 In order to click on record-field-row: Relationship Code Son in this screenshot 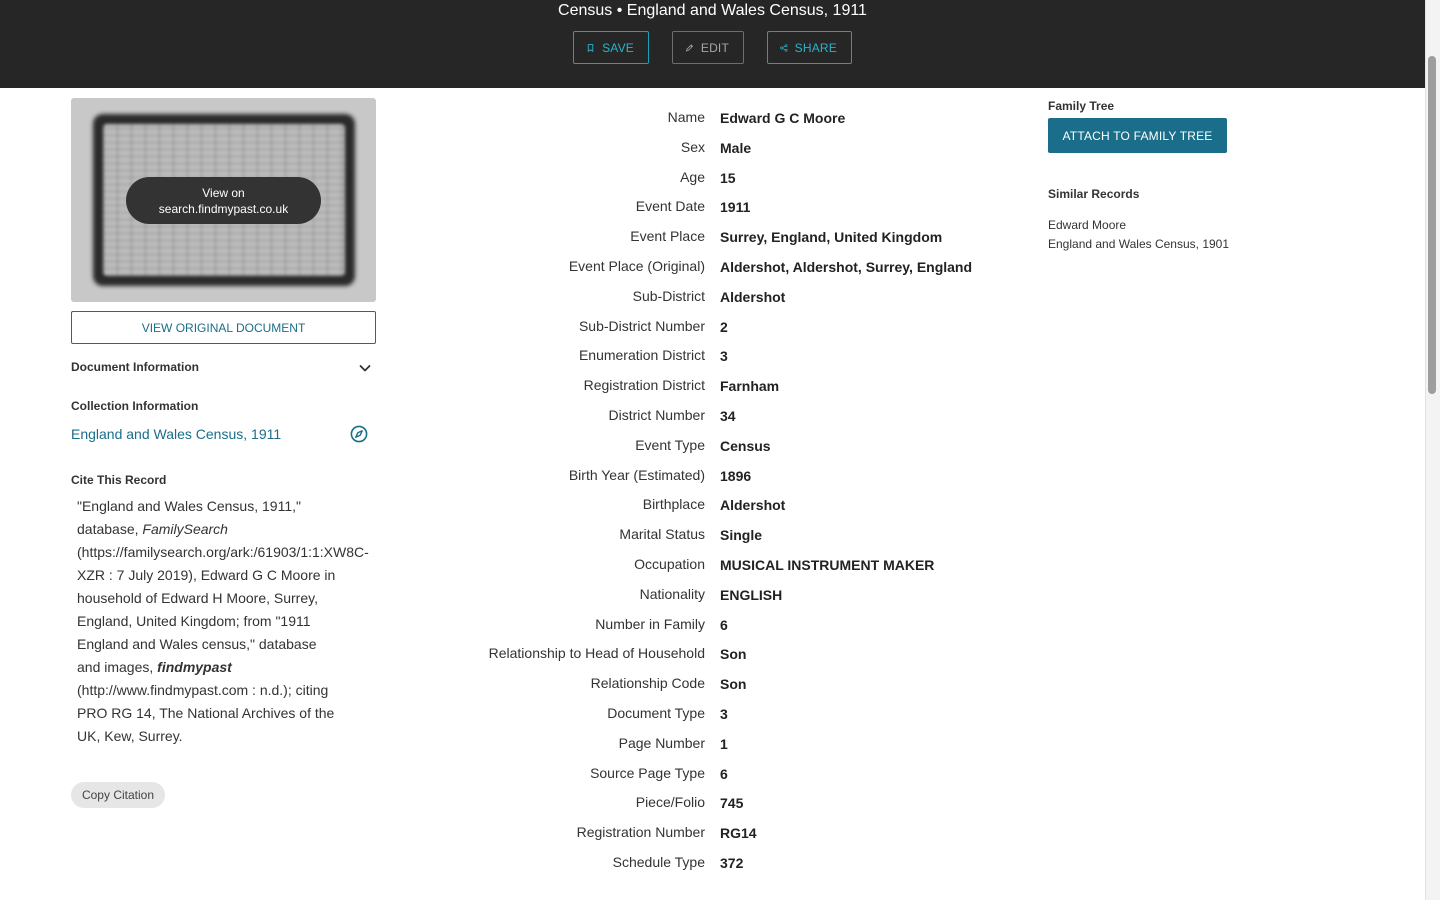, I will do `click(500, 684)`.